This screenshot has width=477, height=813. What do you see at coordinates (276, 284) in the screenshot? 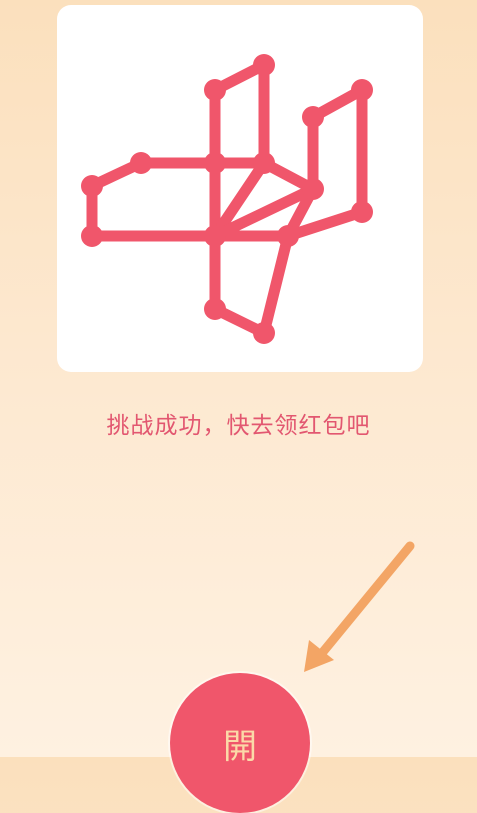
I see `puzzle-edge` at bounding box center [276, 284].